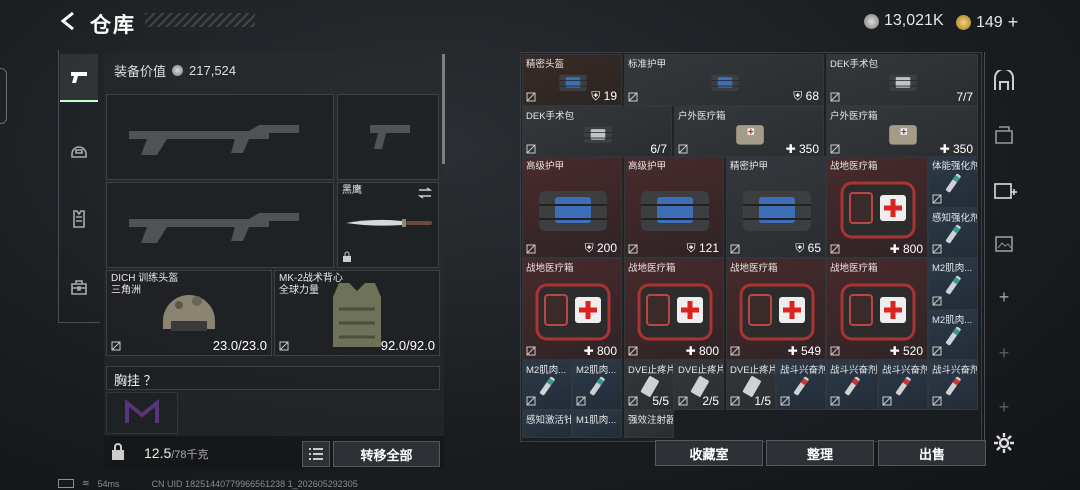 The width and height of the screenshot is (1080, 490). Describe the element at coordinates (963, 22) in the screenshot. I see `premium-coin-icon` at that location.